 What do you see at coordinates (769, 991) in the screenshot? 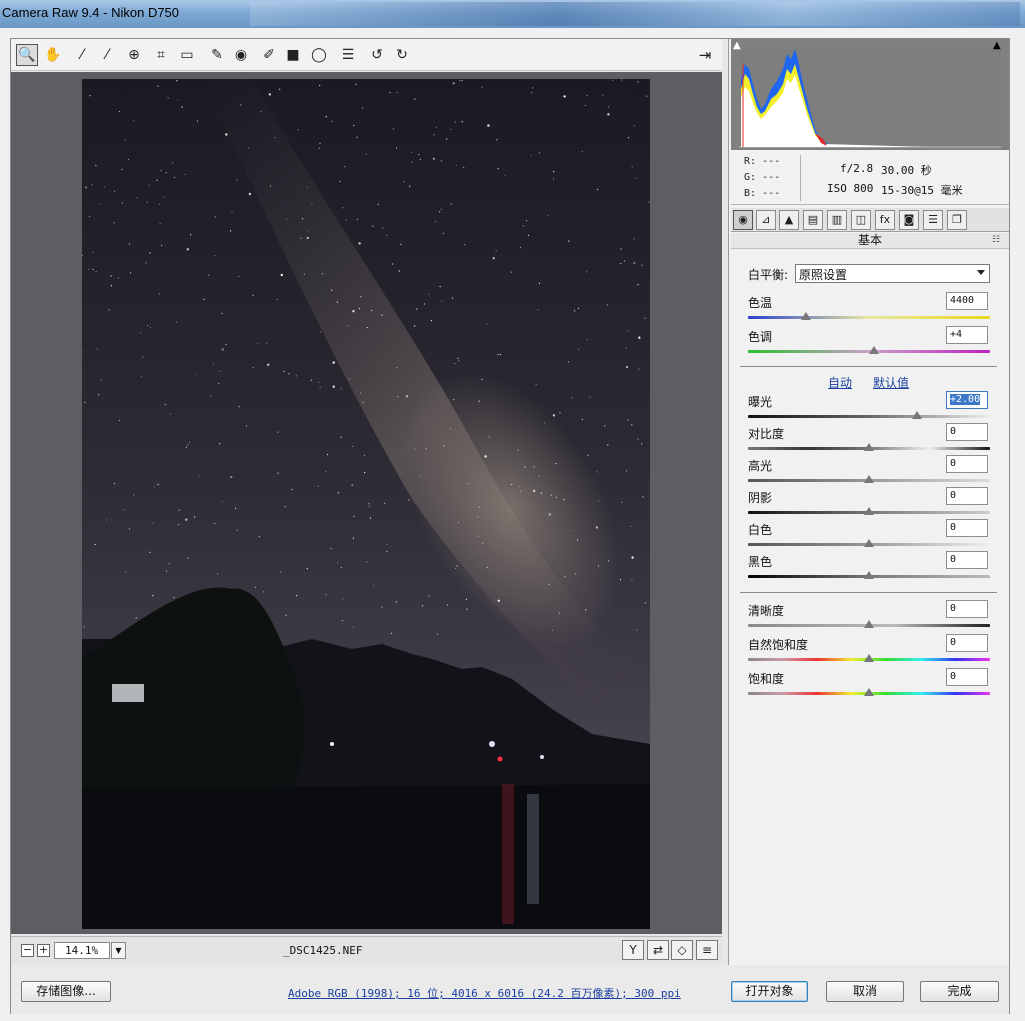
I see `open-object-button: 打开对象` at bounding box center [769, 991].